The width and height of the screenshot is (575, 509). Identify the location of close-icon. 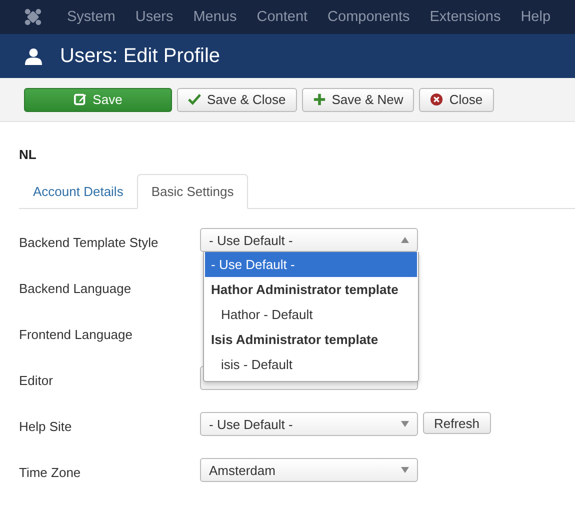
(437, 99).